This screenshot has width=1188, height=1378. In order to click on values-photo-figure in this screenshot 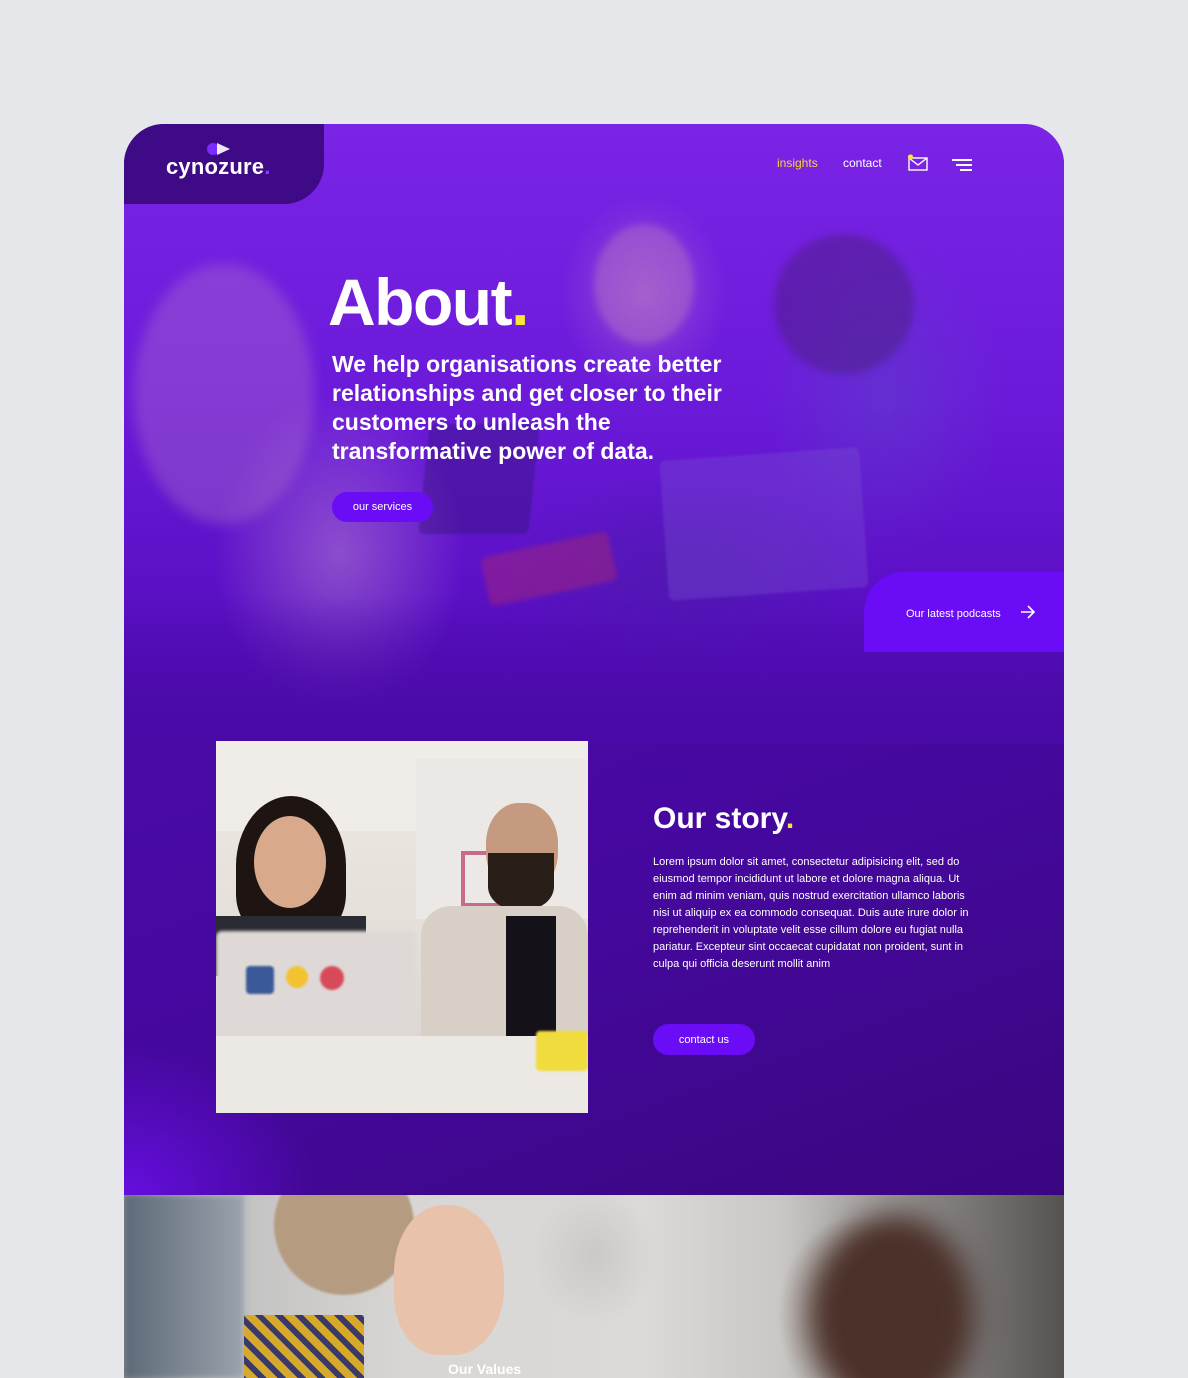, I will do `click(894, 1296)`.